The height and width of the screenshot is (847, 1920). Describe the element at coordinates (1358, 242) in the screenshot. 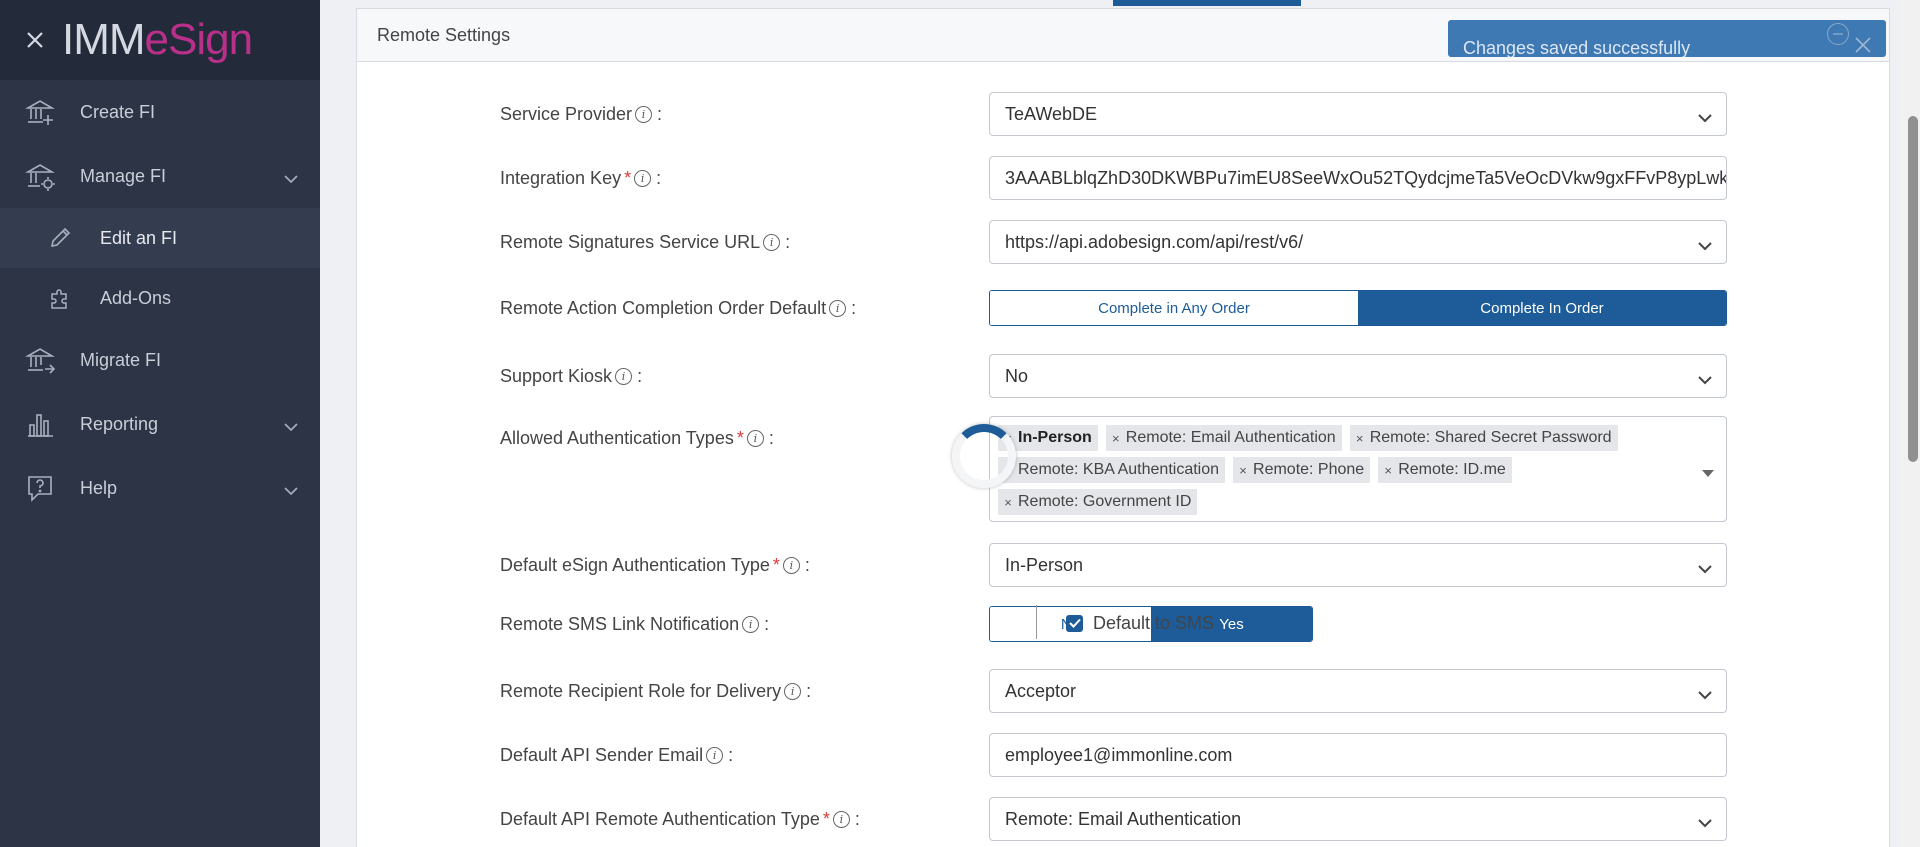

I see `service-url-select: https://api.adobesign.com/api/rest/v6/` at that location.